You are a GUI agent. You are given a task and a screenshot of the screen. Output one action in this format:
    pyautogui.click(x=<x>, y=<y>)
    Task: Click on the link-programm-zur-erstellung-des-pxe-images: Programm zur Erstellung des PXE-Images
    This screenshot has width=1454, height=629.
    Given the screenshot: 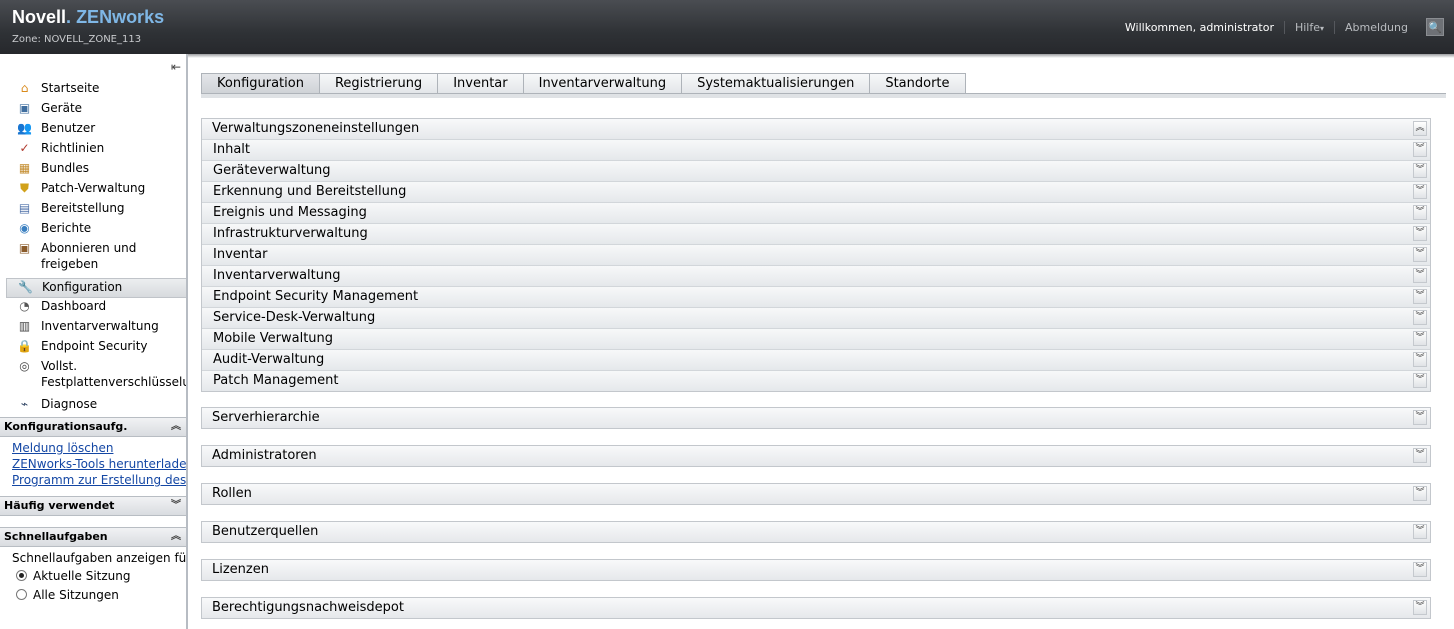 What is the action you would take?
    pyautogui.click(x=99, y=480)
    